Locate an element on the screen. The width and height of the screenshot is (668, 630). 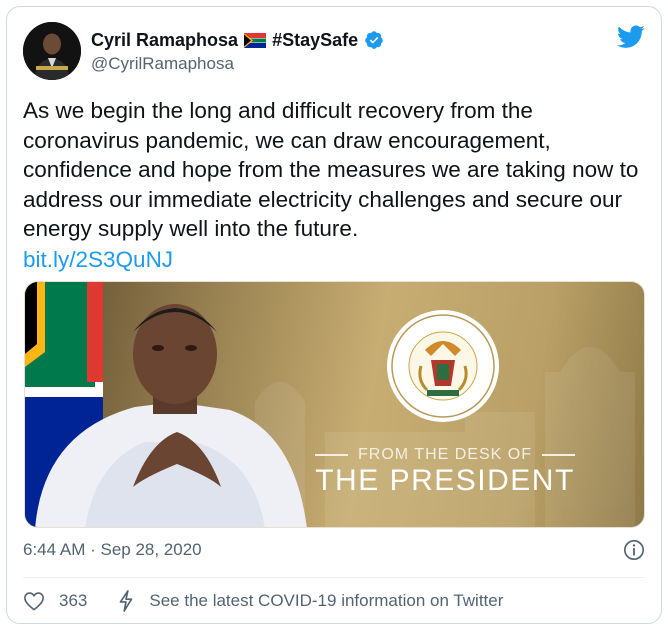
bolt-icon is located at coordinates (126, 601).